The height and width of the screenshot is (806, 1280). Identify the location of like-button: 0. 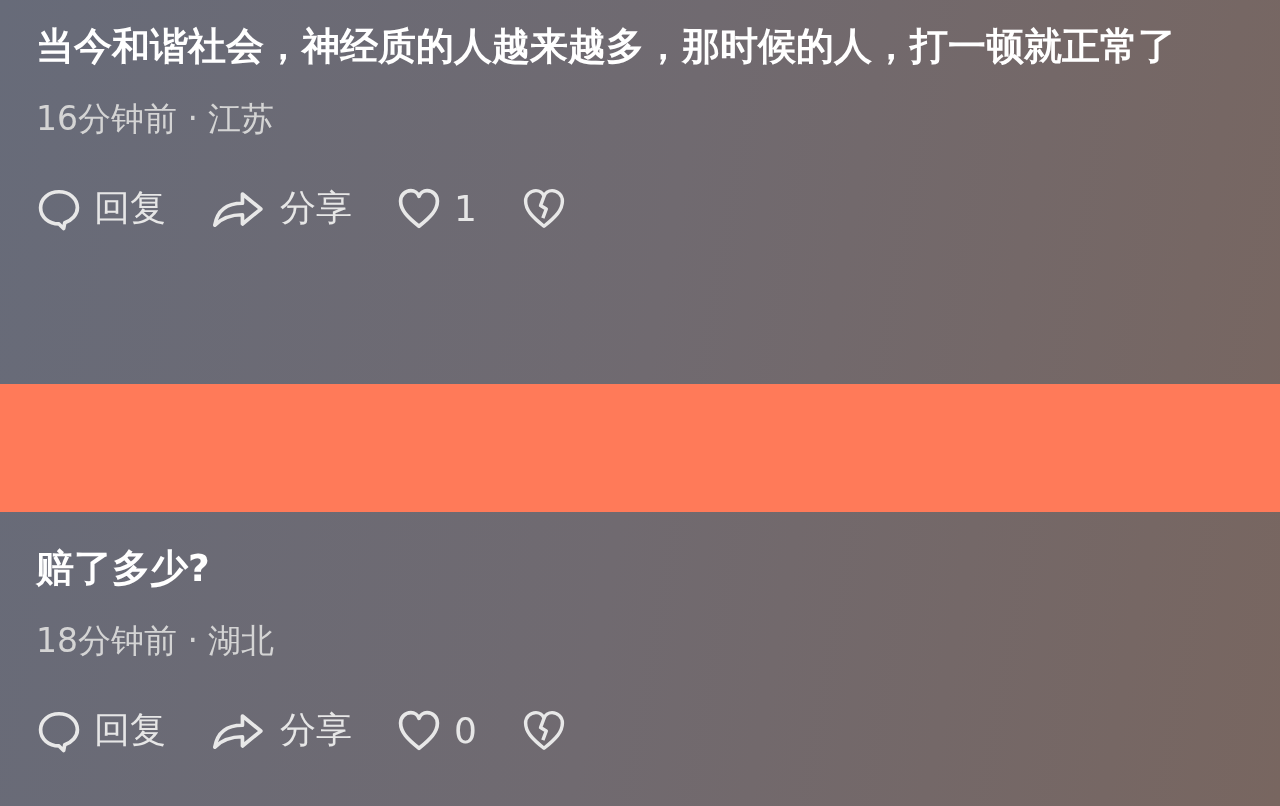
(436, 730).